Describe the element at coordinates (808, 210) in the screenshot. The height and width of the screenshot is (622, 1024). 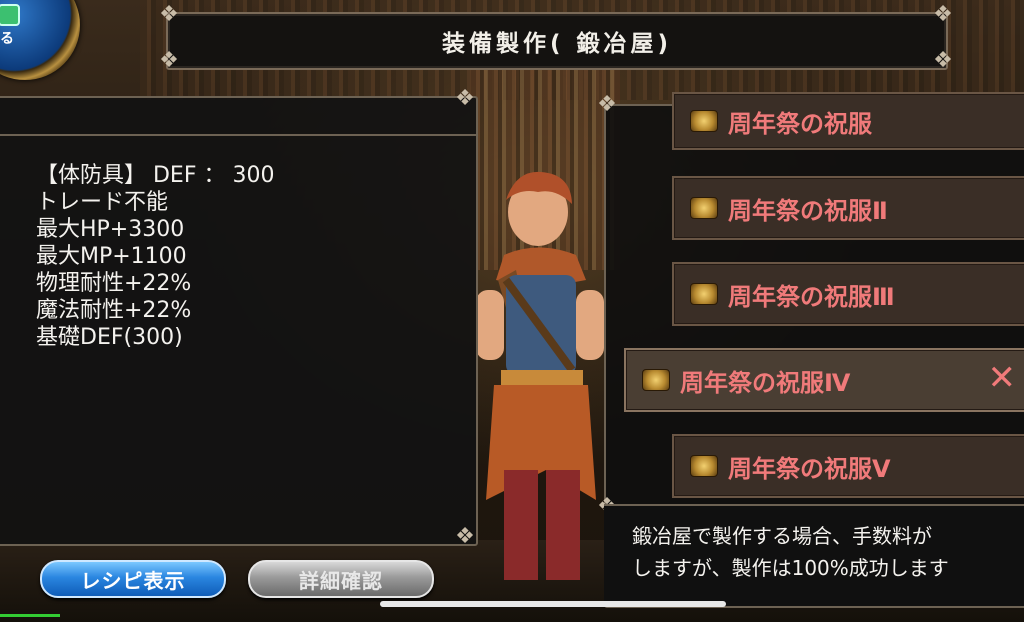
I see `recipe-item-name: 周年祭の祝服Ⅱ` at that location.